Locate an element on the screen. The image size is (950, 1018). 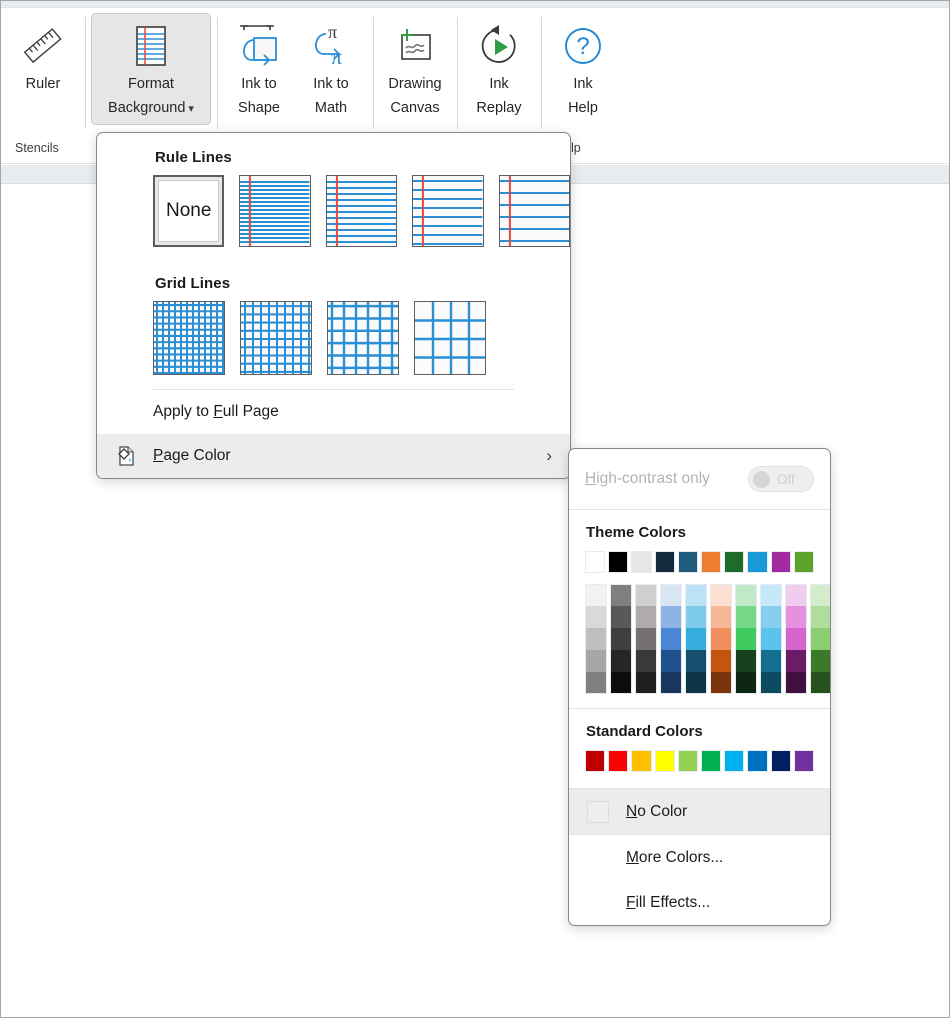
drawing-canvas-button: Drawing Canvas is located at coordinates (415, 69).